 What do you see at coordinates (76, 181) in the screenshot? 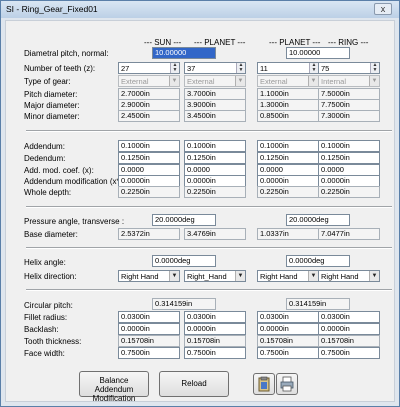
I see `addendum-mod-label: Addendum modification (x*m)` at bounding box center [76, 181].